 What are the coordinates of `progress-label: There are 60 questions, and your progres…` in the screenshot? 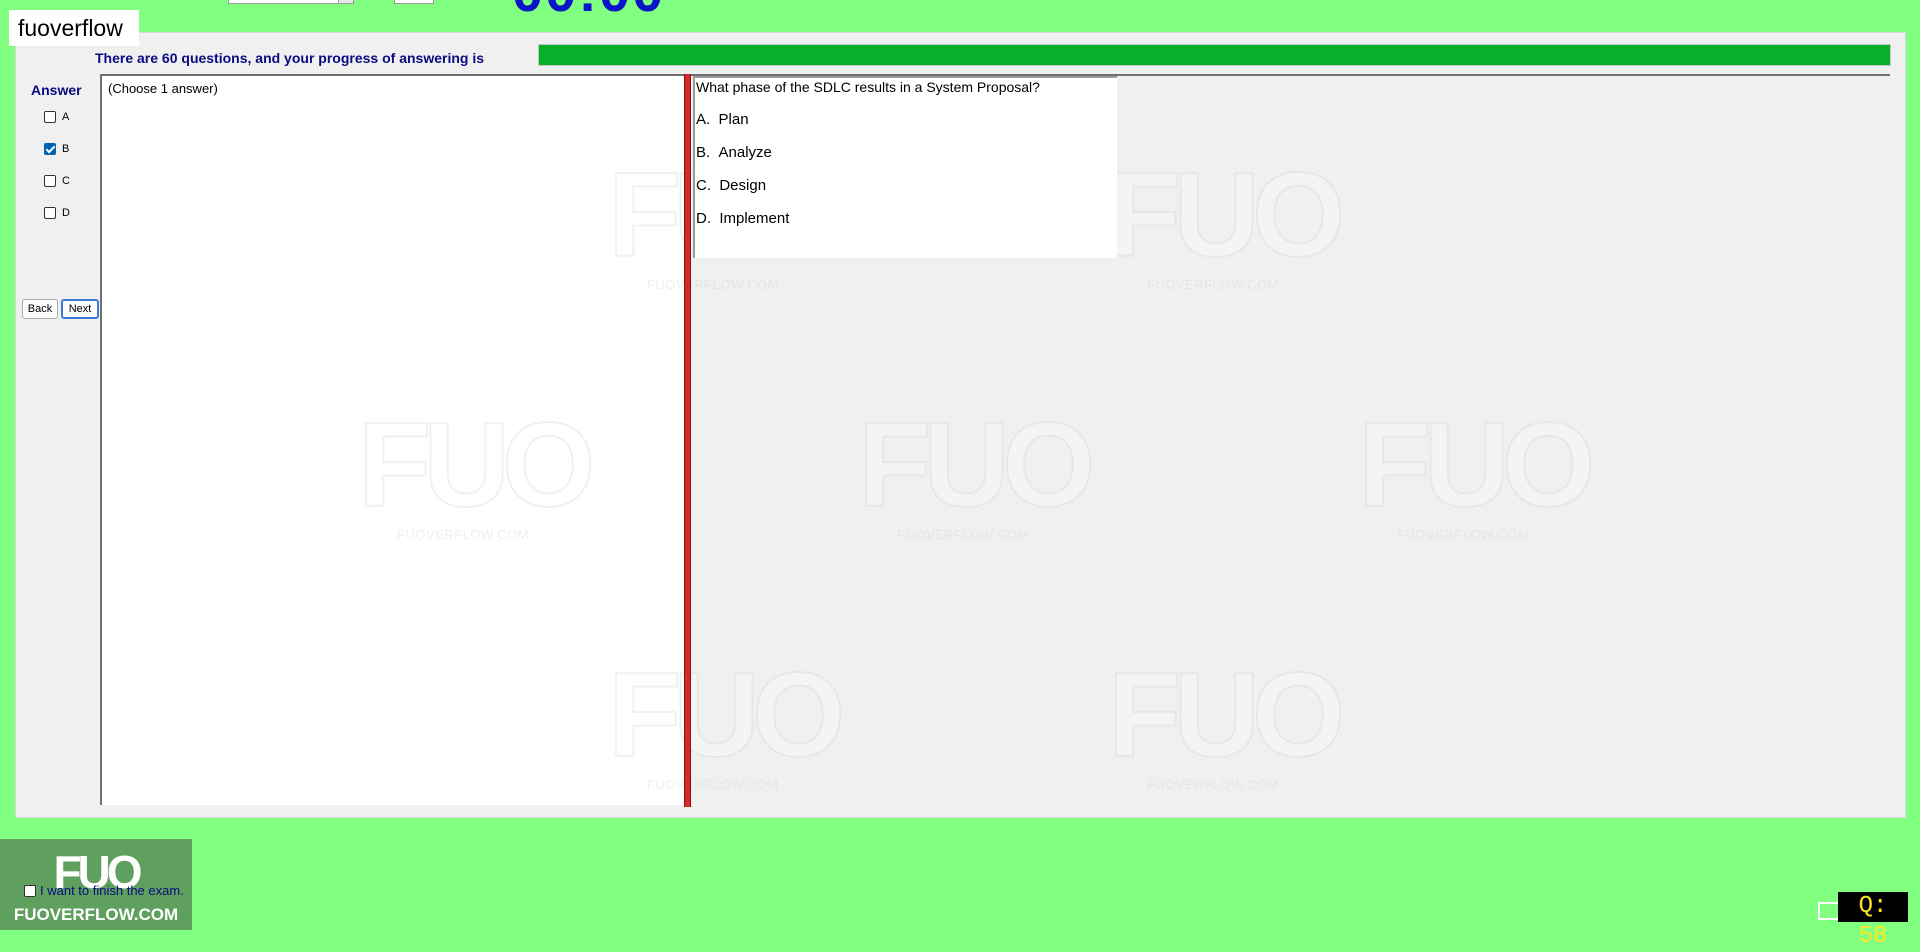 It's located at (289, 58).